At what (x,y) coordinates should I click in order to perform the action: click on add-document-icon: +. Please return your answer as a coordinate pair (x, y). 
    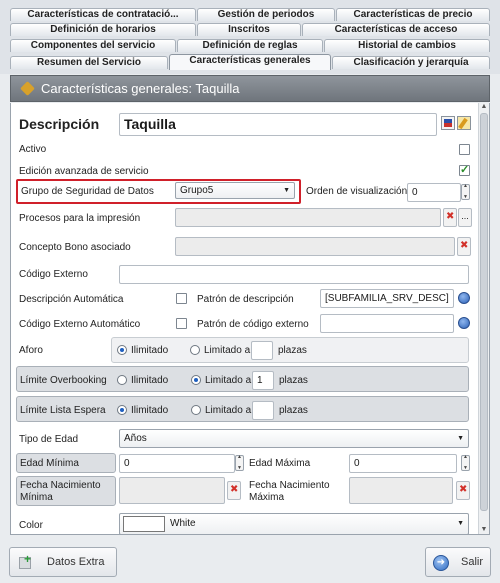
    Looking at the image, I should click on (26, 561).